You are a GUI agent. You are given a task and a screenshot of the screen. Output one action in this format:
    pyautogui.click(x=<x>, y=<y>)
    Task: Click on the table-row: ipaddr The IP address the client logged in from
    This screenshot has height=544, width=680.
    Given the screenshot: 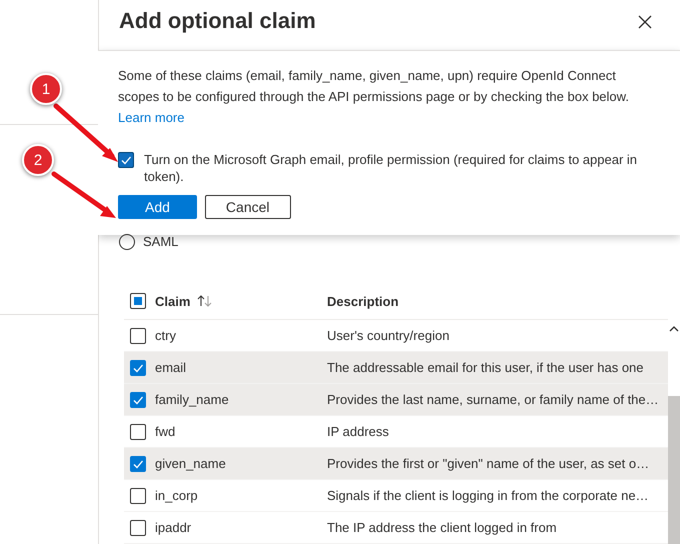 What is the action you would take?
    pyautogui.click(x=396, y=528)
    